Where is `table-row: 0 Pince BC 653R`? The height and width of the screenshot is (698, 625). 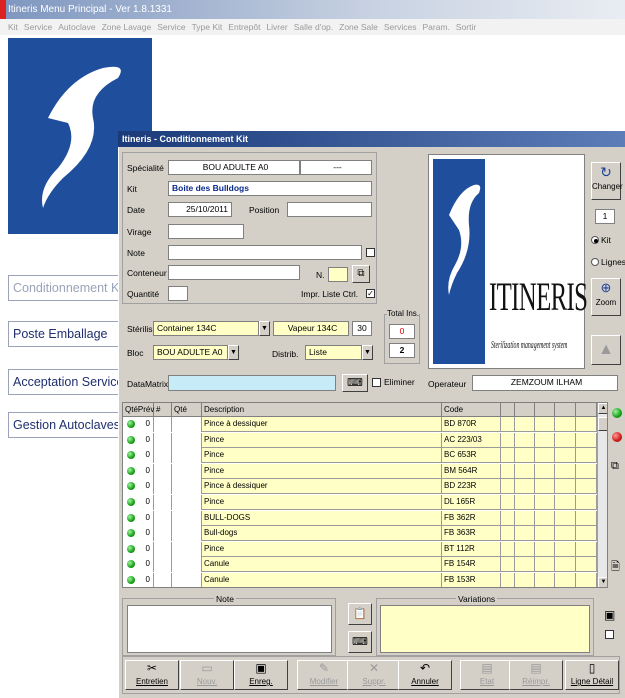 table-row: 0 Pince BC 653R is located at coordinates (360, 456).